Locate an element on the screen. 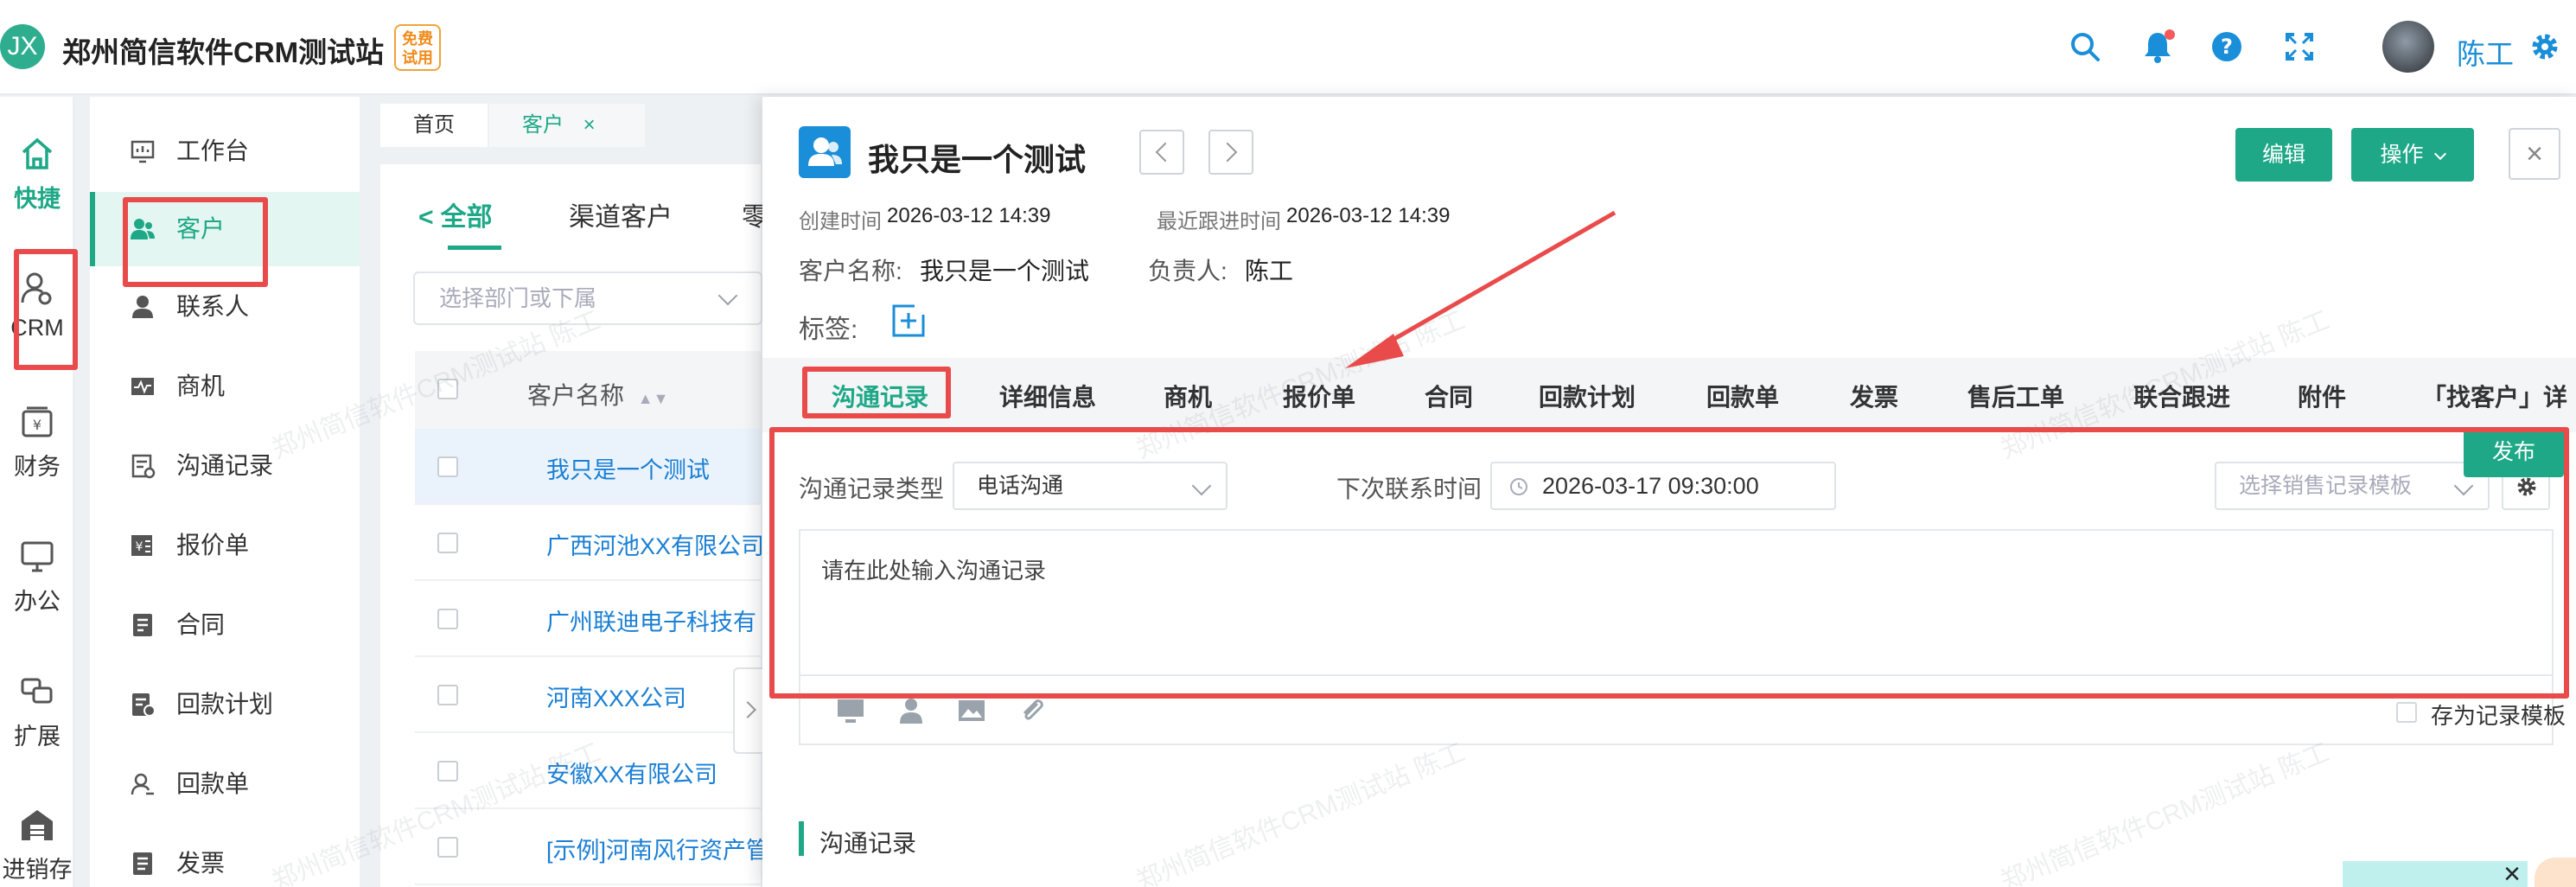  attachment-icon is located at coordinates (1032, 710).